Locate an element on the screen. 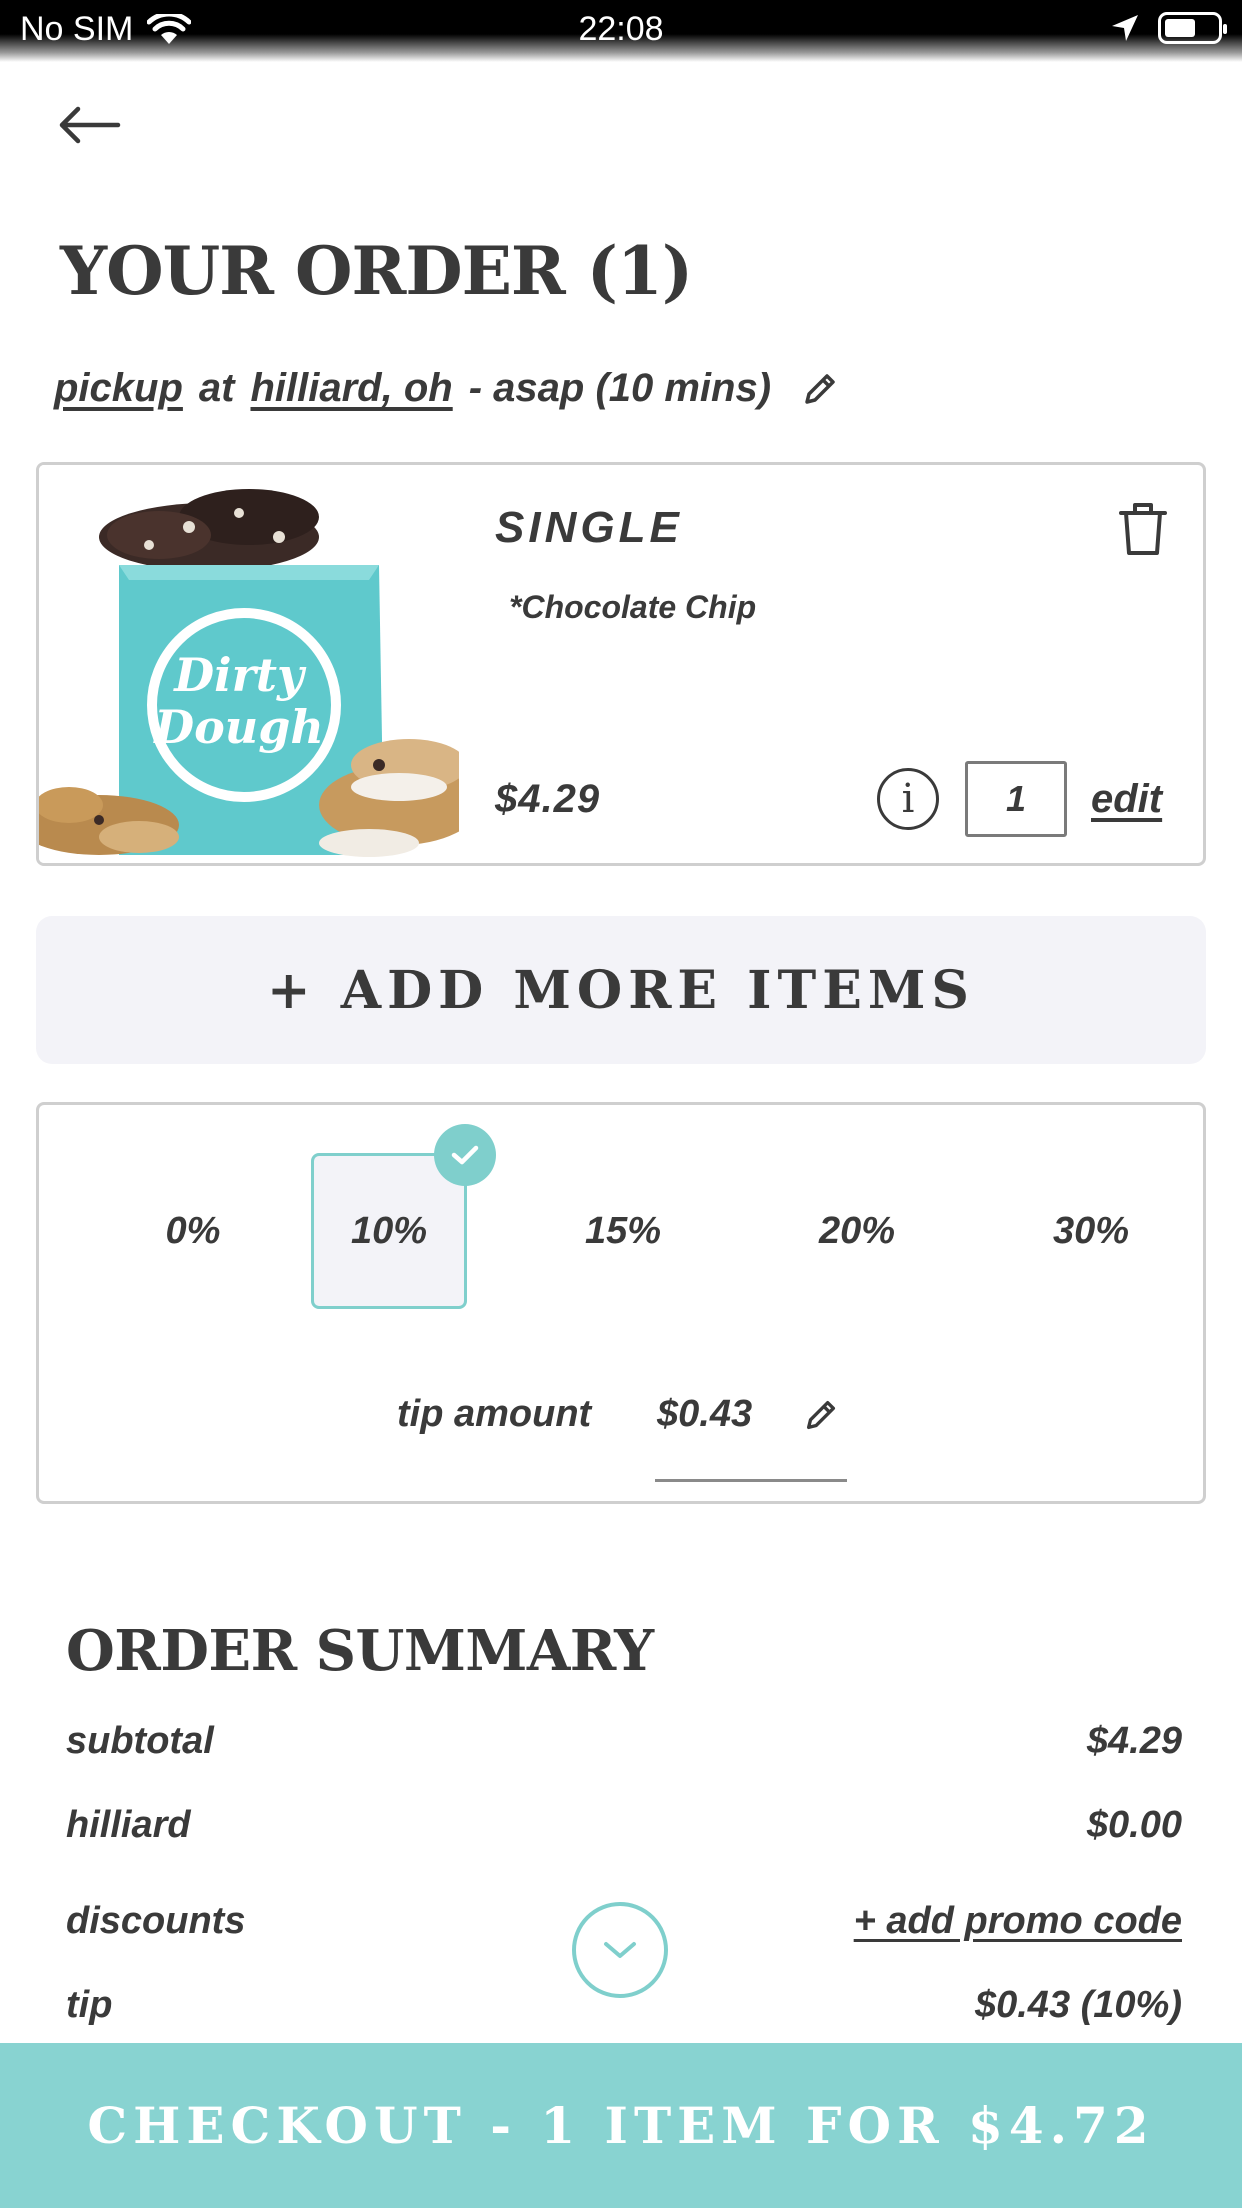 The width and height of the screenshot is (1242, 2208). quantity-field: 1 is located at coordinates (1016, 799).